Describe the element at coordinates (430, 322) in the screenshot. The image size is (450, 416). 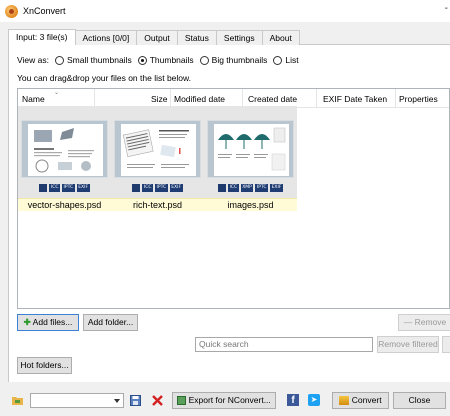
I see `remove-label: Remove` at that location.